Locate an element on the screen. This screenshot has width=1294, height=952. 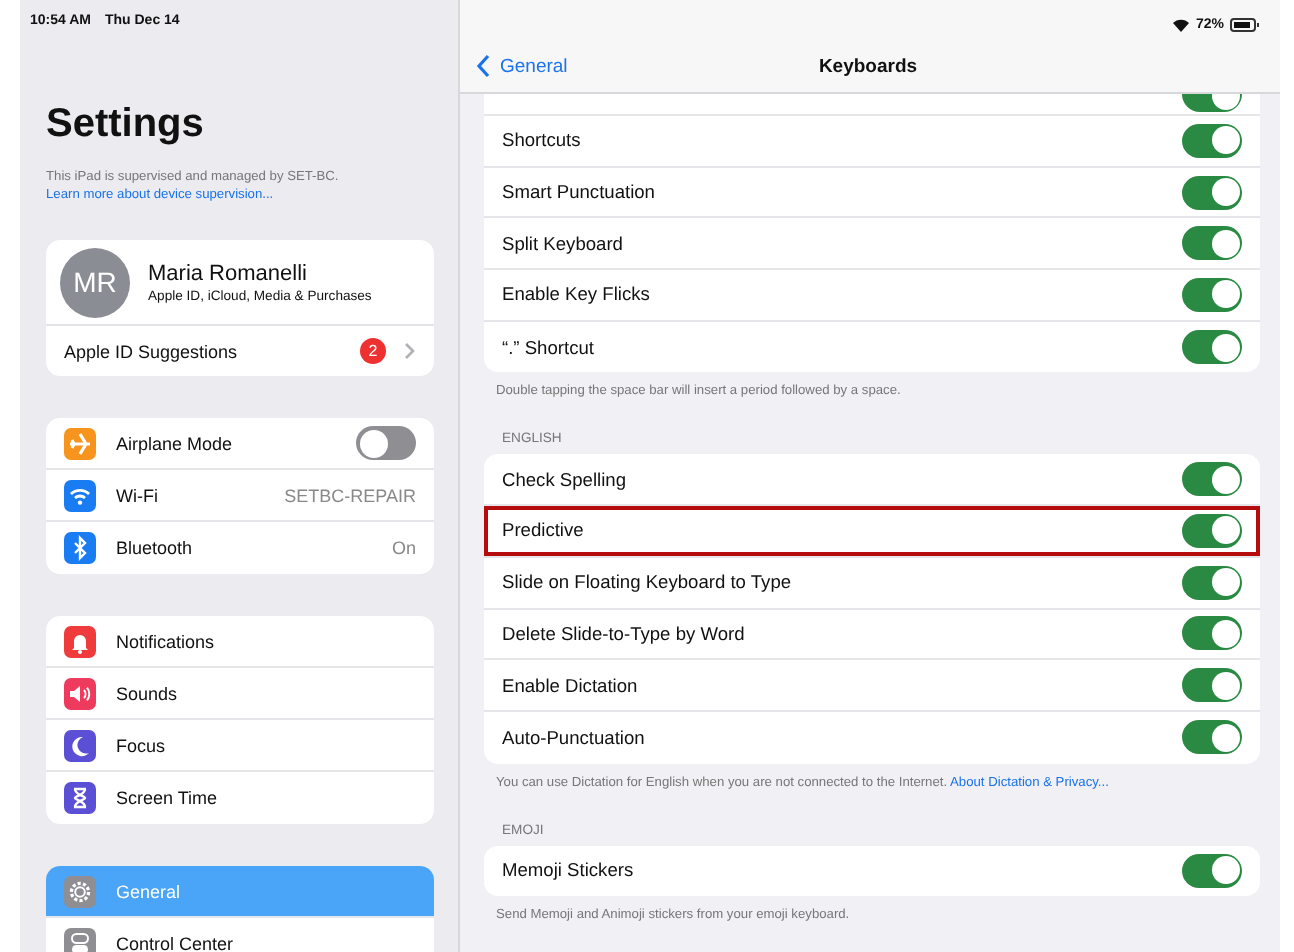
setting-label: Smart Punctuation is located at coordinates (578, 192).